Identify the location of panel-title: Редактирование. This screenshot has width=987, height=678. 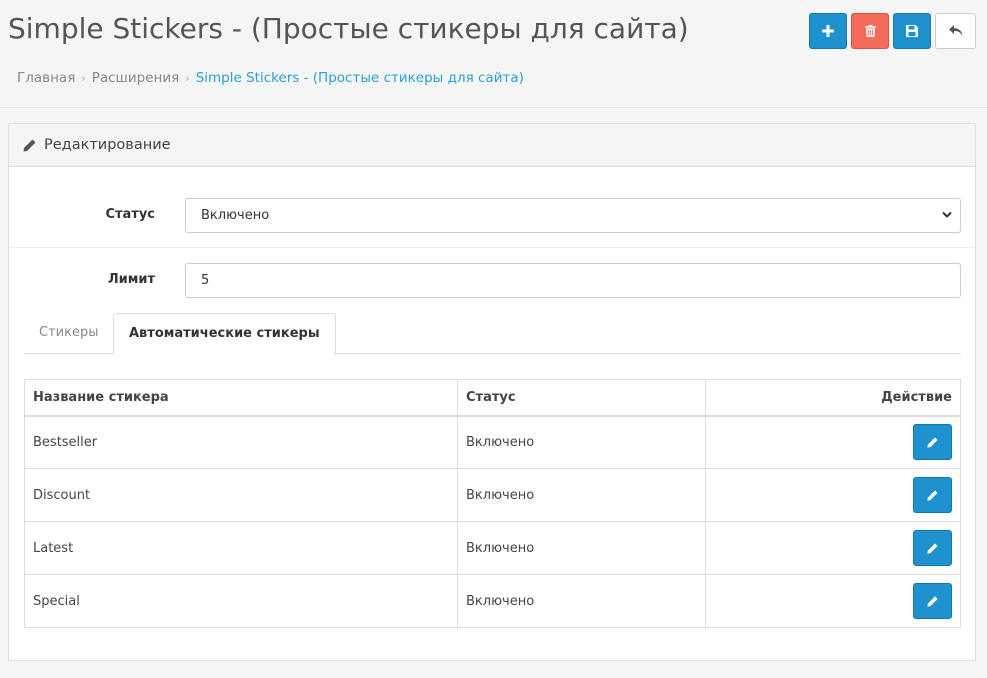
(107, 145).